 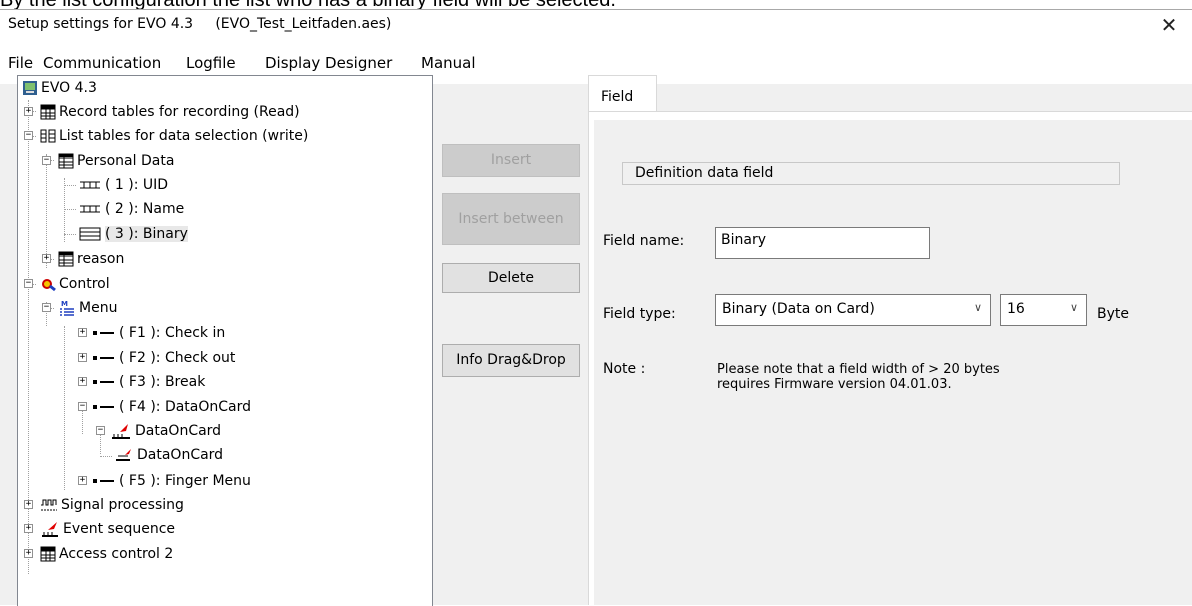 What do you see at coordinates (834, 384) in the screenshot?
I see `note-line-2: requires Firmware version 04.01.03.` at bounding box center [834, 384].